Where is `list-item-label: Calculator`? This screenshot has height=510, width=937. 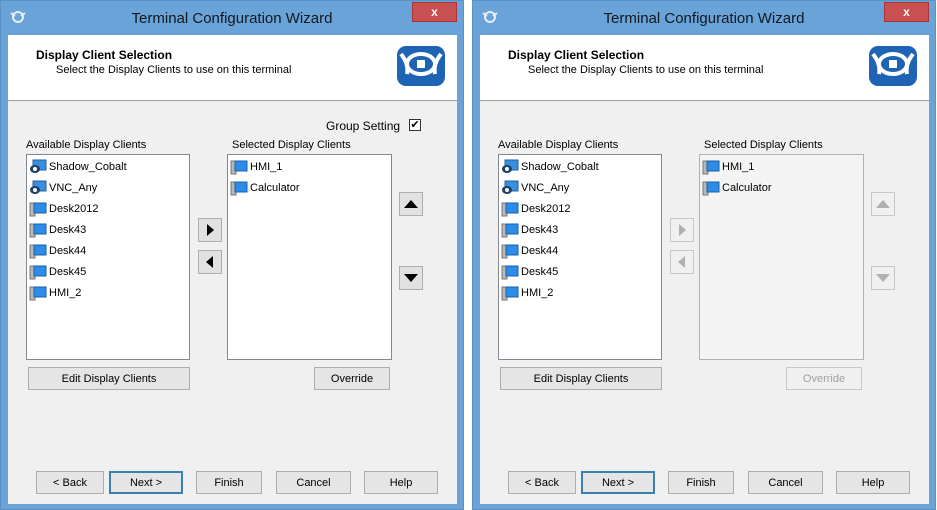
list-item-label: Calculator is located at coordinates (747, 188).